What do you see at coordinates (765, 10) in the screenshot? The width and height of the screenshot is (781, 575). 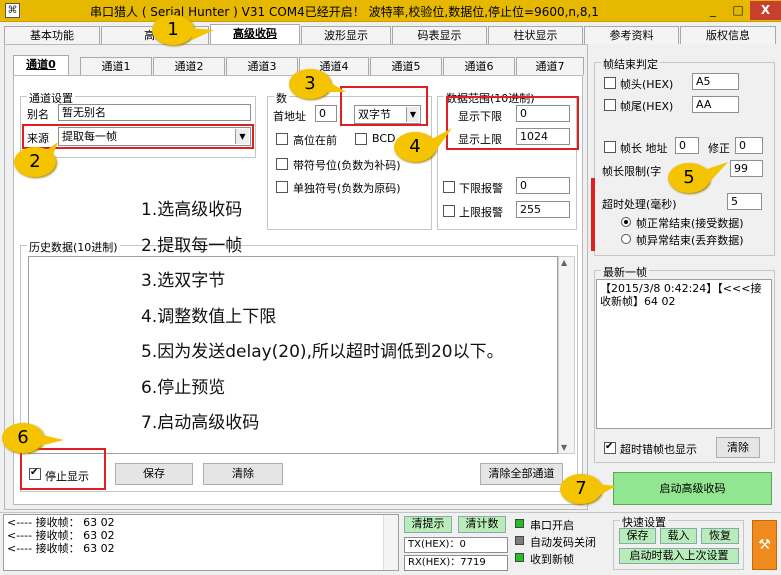 I see `close-button: X` at bounding box center [765, 10].